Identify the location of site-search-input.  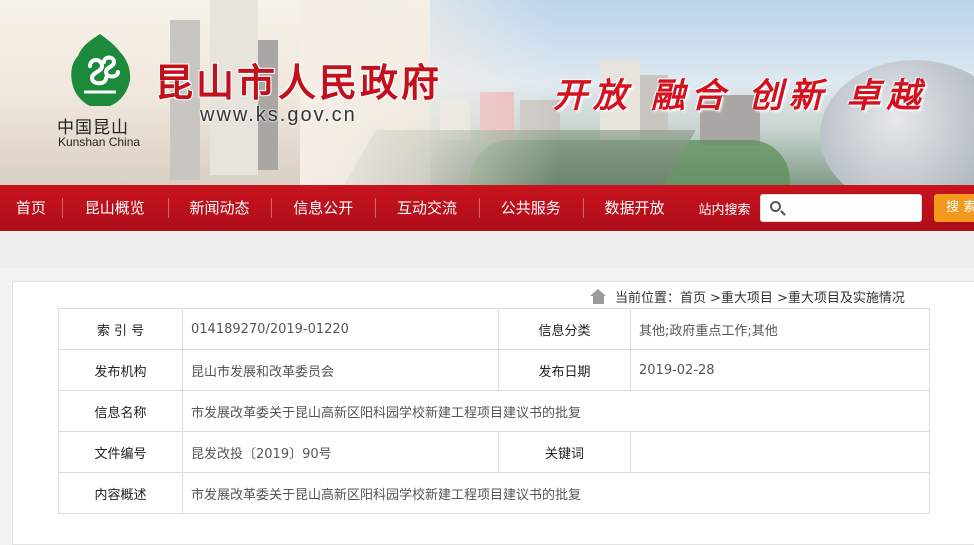
(841, 208).